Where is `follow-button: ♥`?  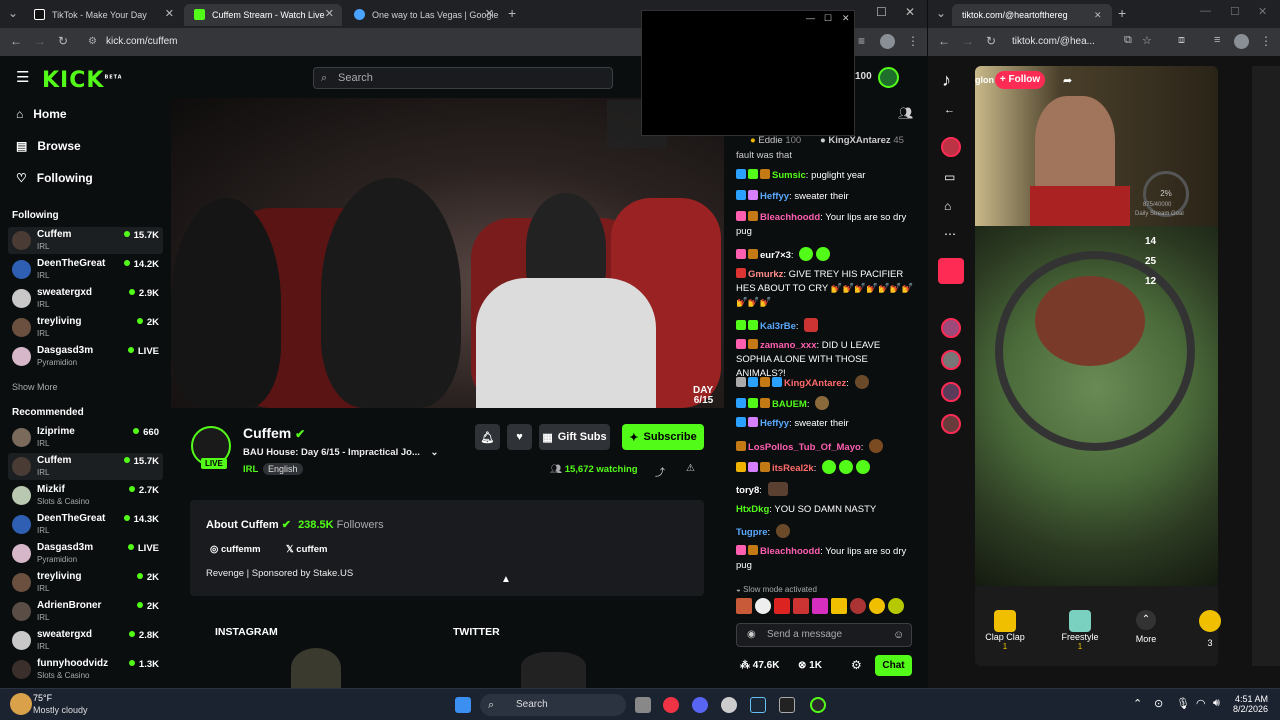
follow-button: ♥ is located at coordinates (519, 437).